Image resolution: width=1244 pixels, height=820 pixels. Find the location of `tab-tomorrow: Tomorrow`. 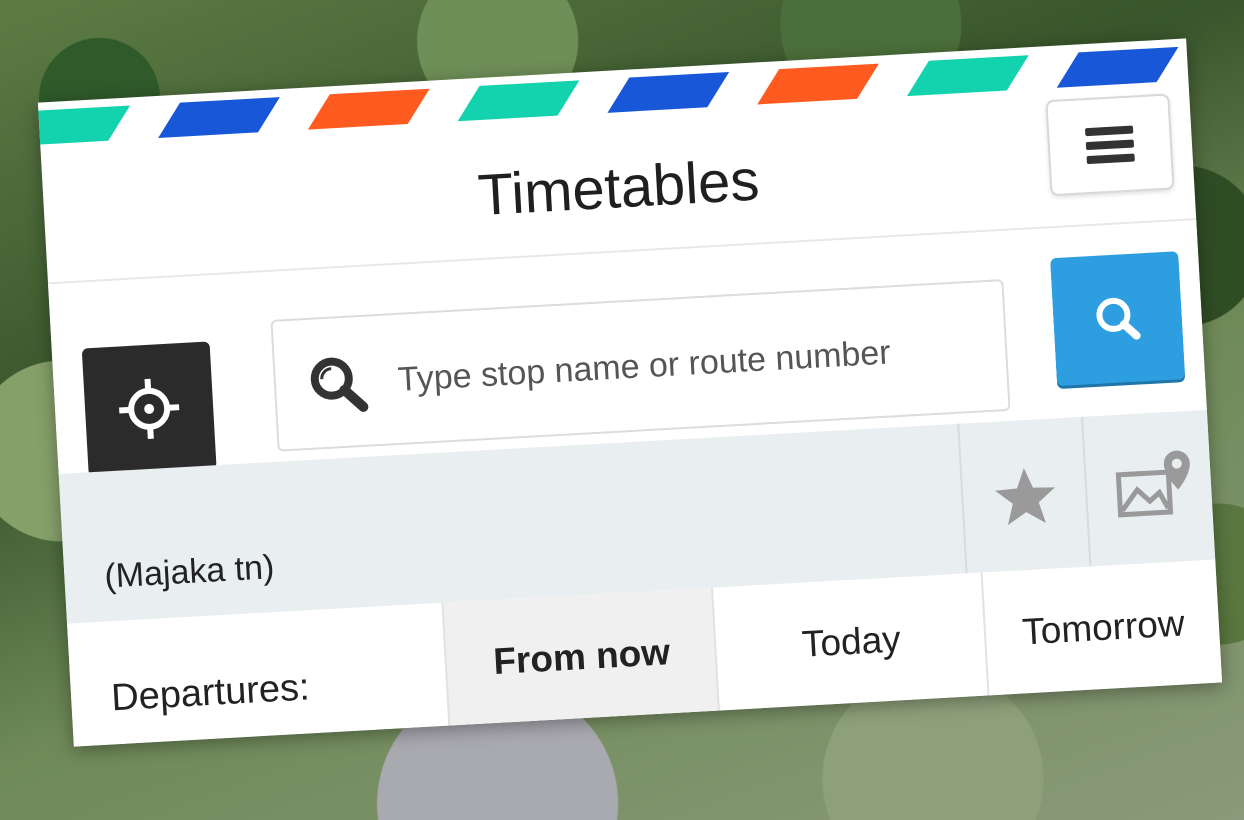

tab-tomorrow: Tomorrow is located at coordinates (1101, 627).